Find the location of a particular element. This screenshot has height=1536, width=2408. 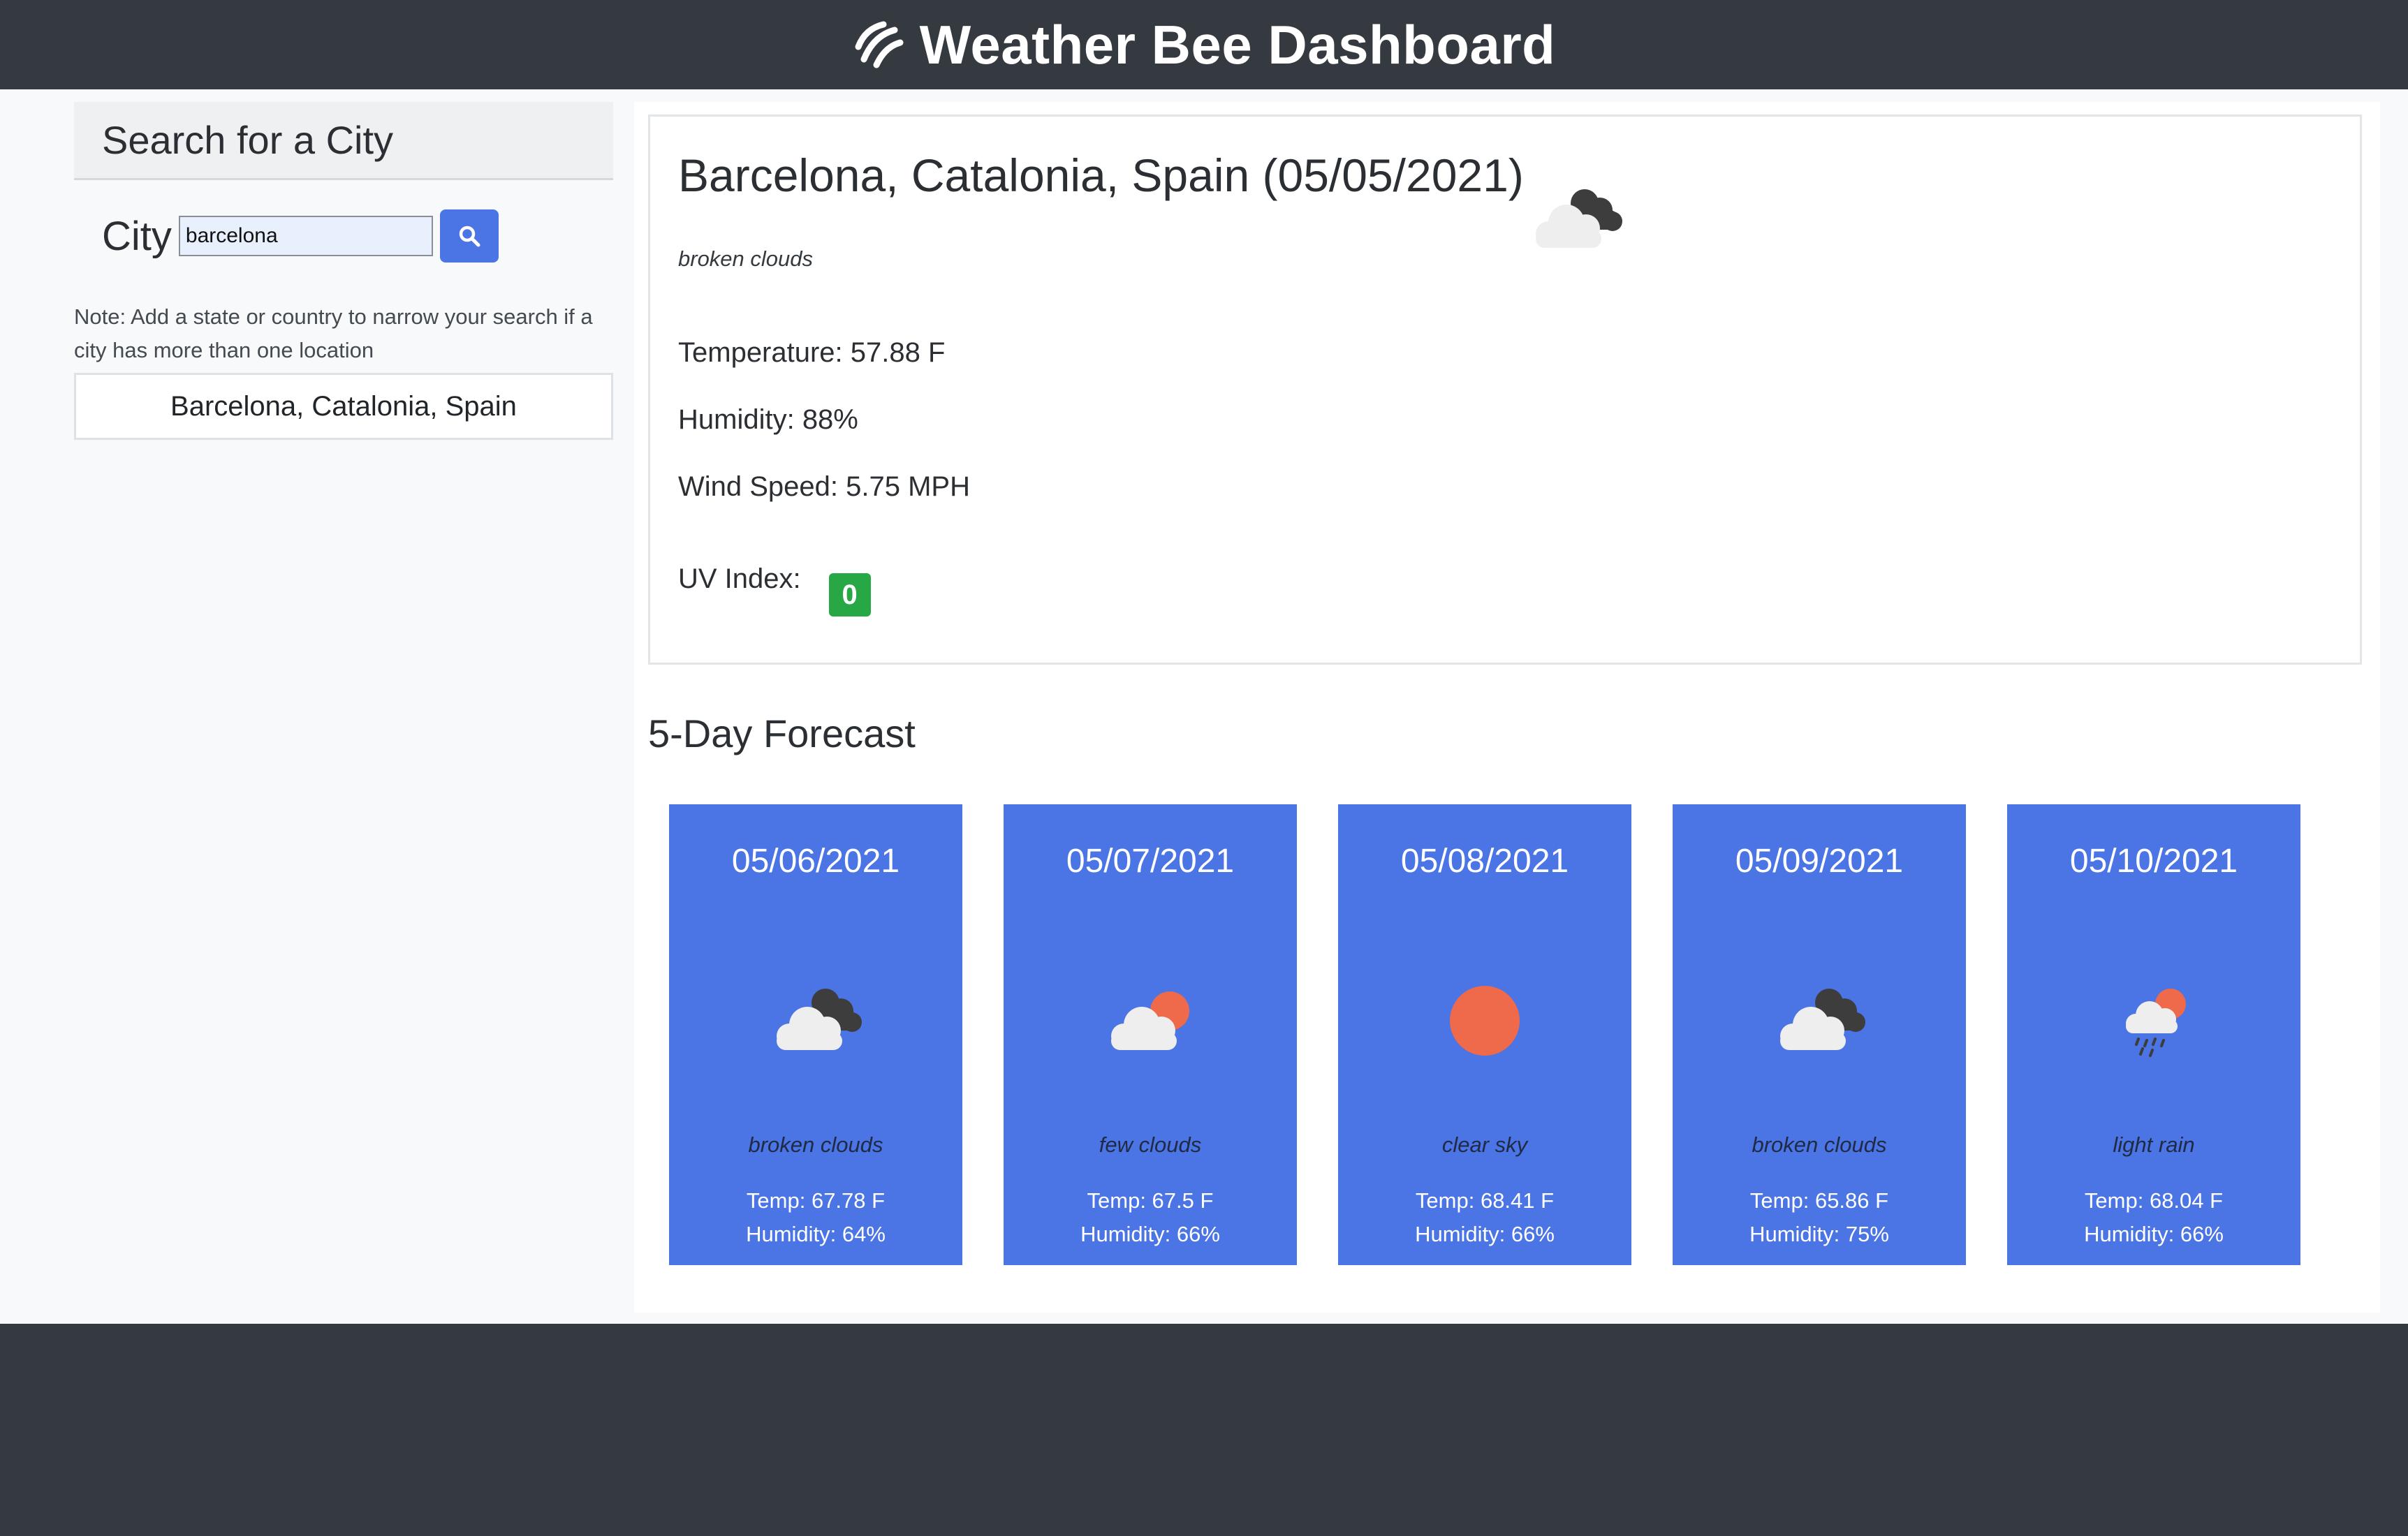

light-rain-icon is located at coordinates (2156, 1023).